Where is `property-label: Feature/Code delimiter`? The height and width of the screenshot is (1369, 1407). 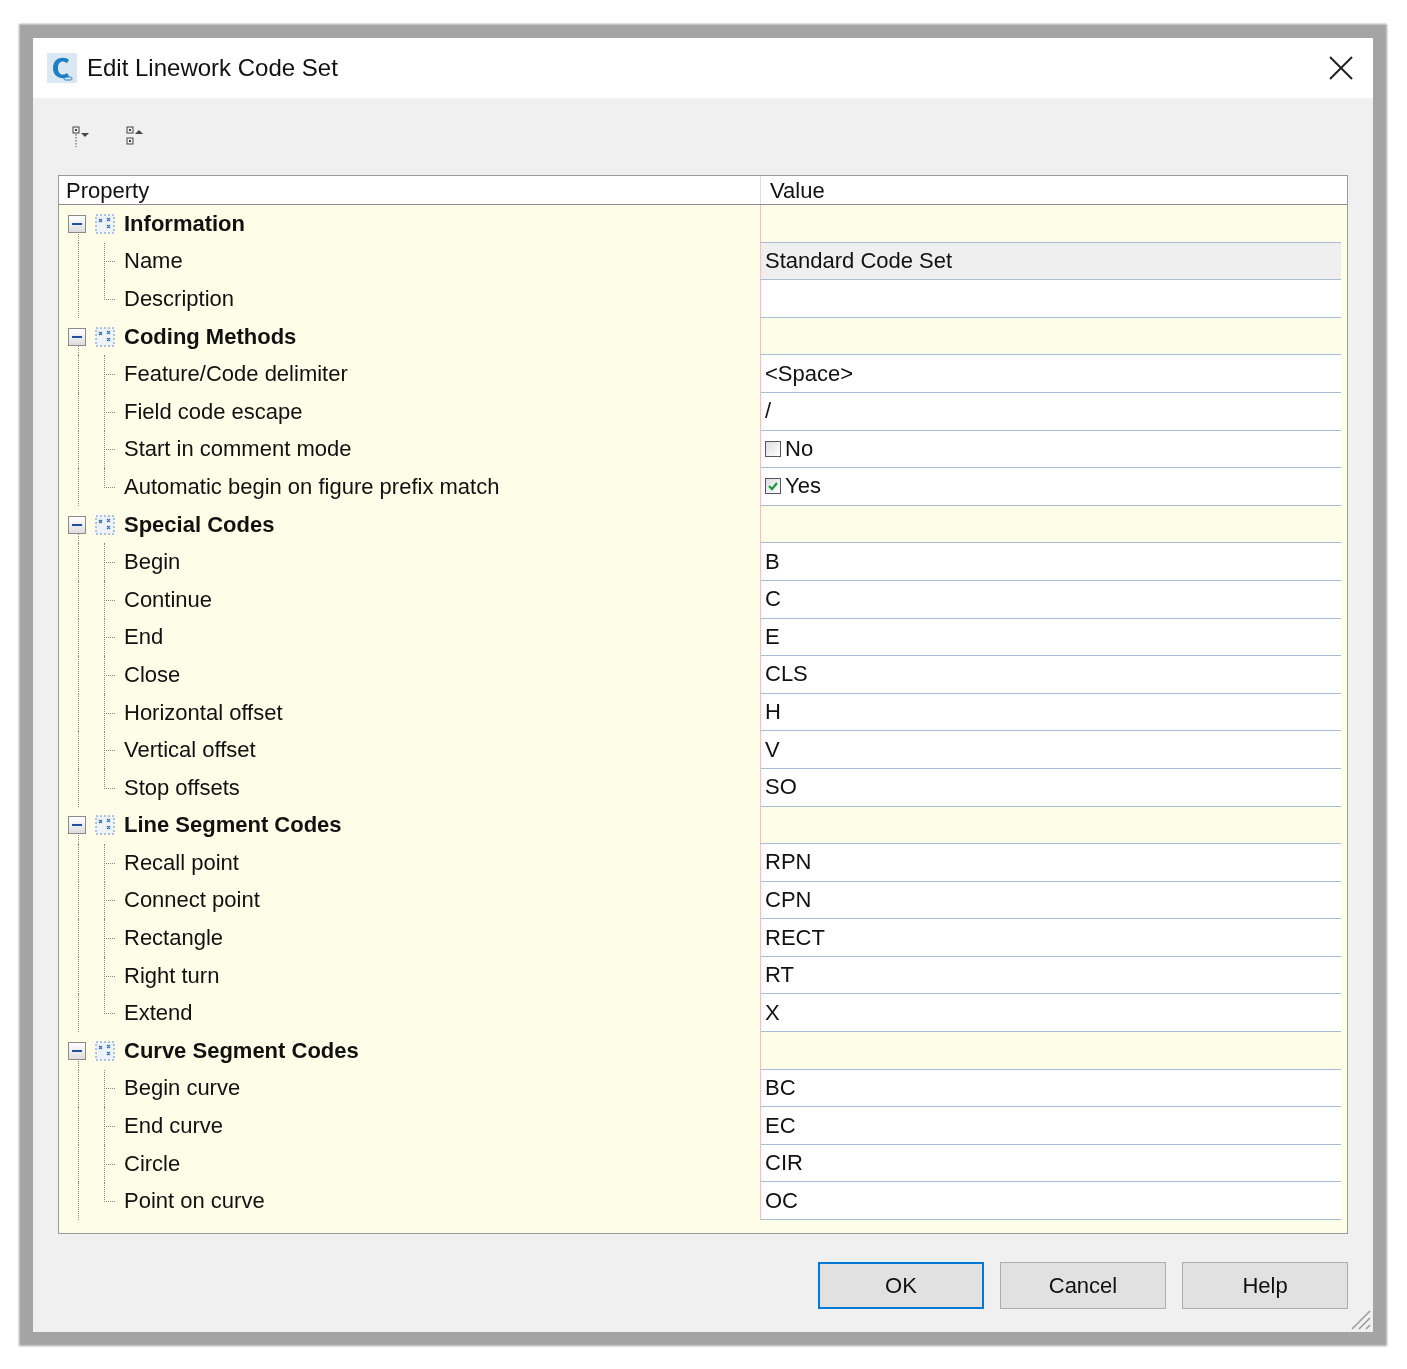
property-label: Feature/Code delimiter is located at coordinates (236, 374).